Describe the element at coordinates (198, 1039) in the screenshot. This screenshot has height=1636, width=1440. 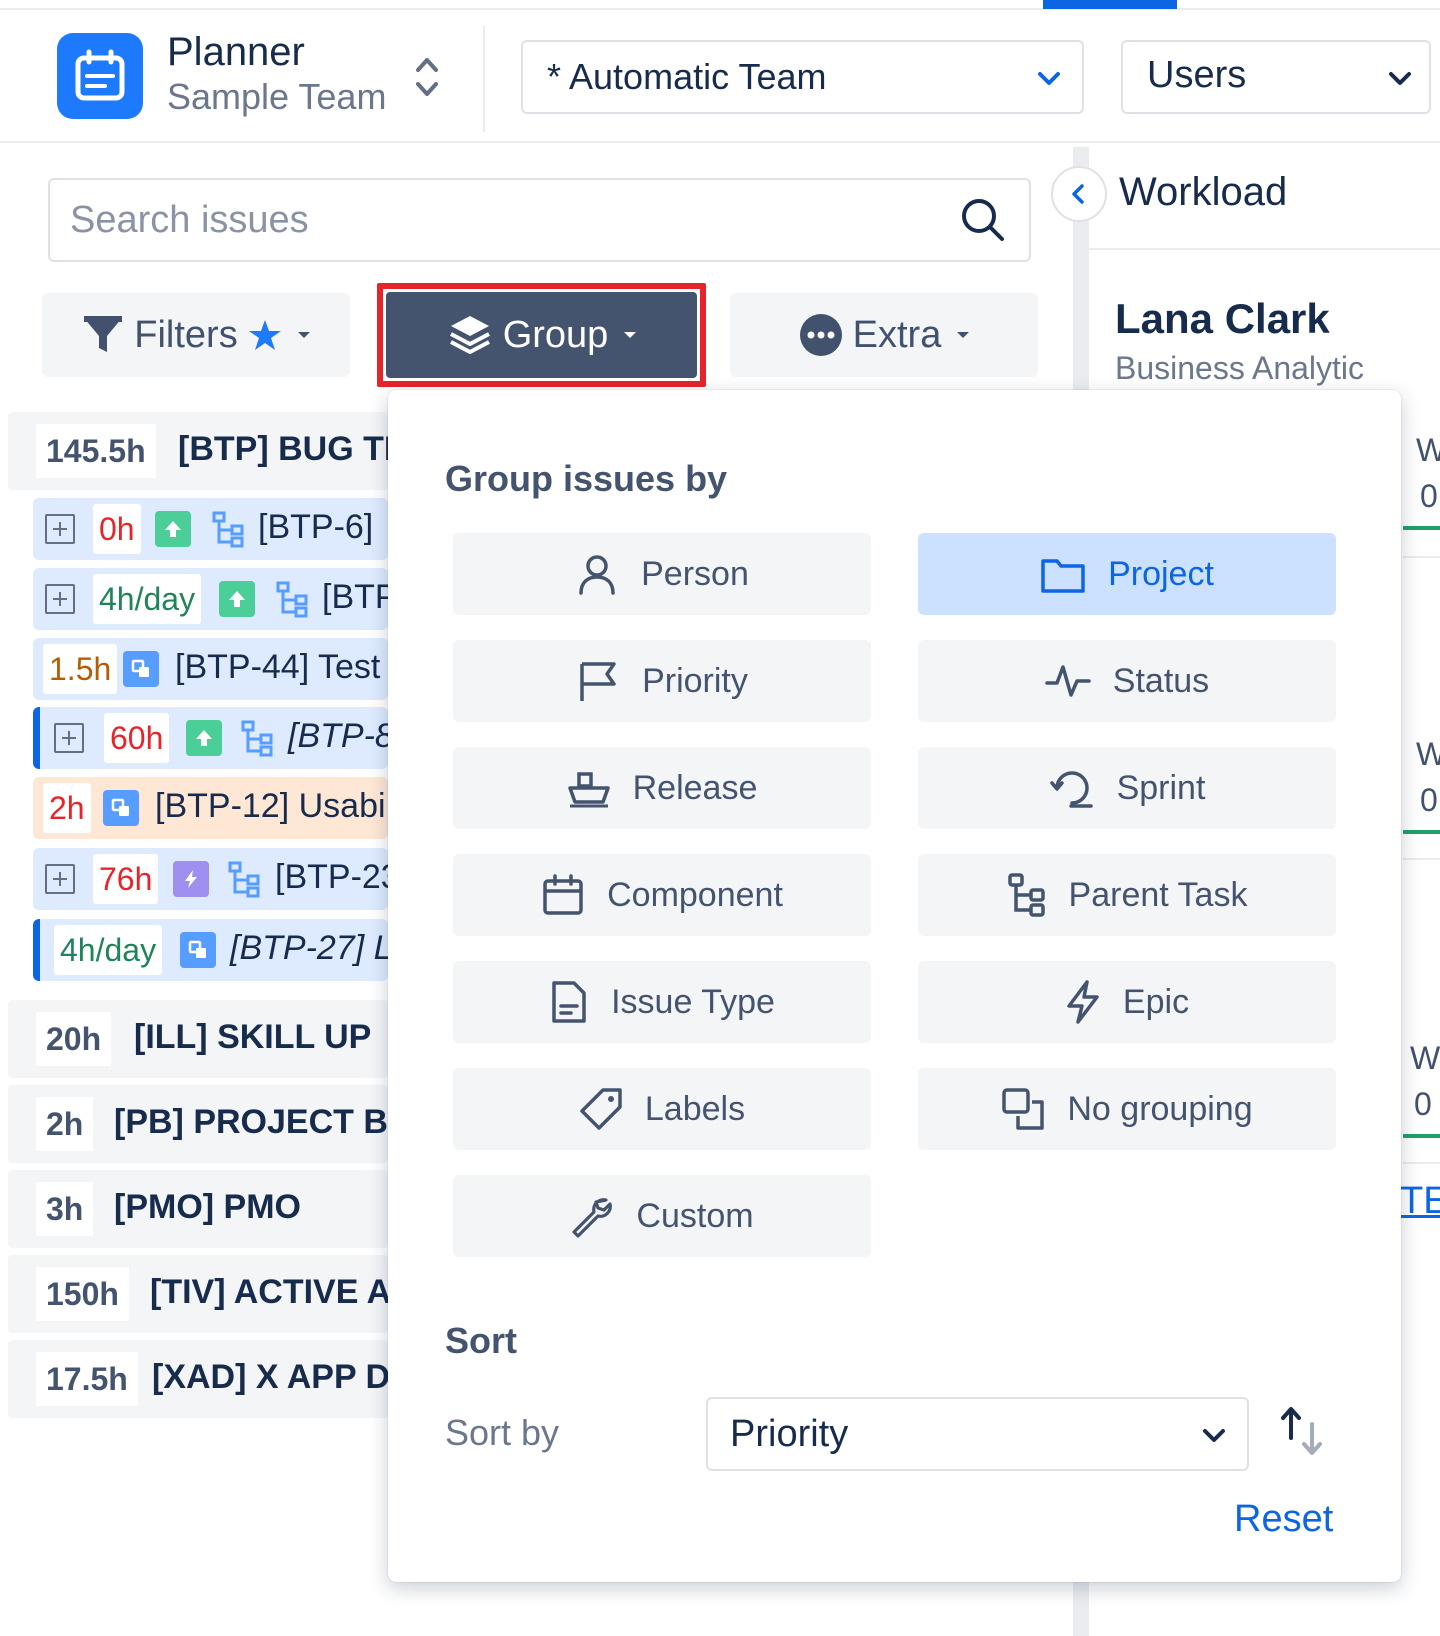
I see `project-group-row: 20h [ILL] SKILL UP` at that location.